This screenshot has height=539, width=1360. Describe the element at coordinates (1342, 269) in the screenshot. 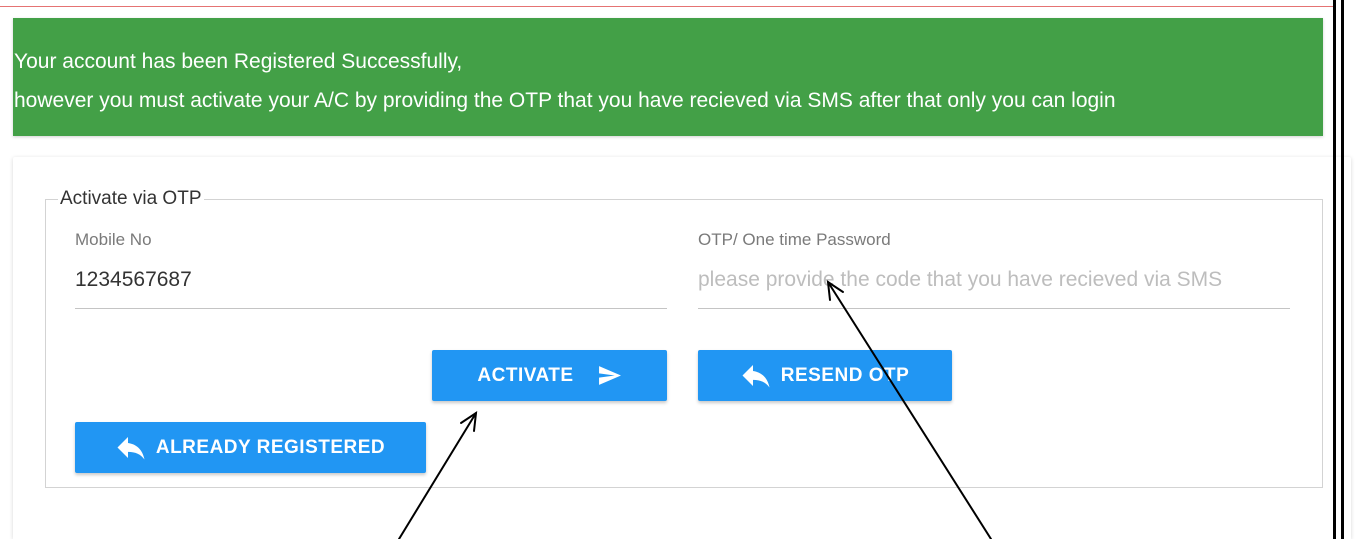

I see `frame-border-inner` at that location.